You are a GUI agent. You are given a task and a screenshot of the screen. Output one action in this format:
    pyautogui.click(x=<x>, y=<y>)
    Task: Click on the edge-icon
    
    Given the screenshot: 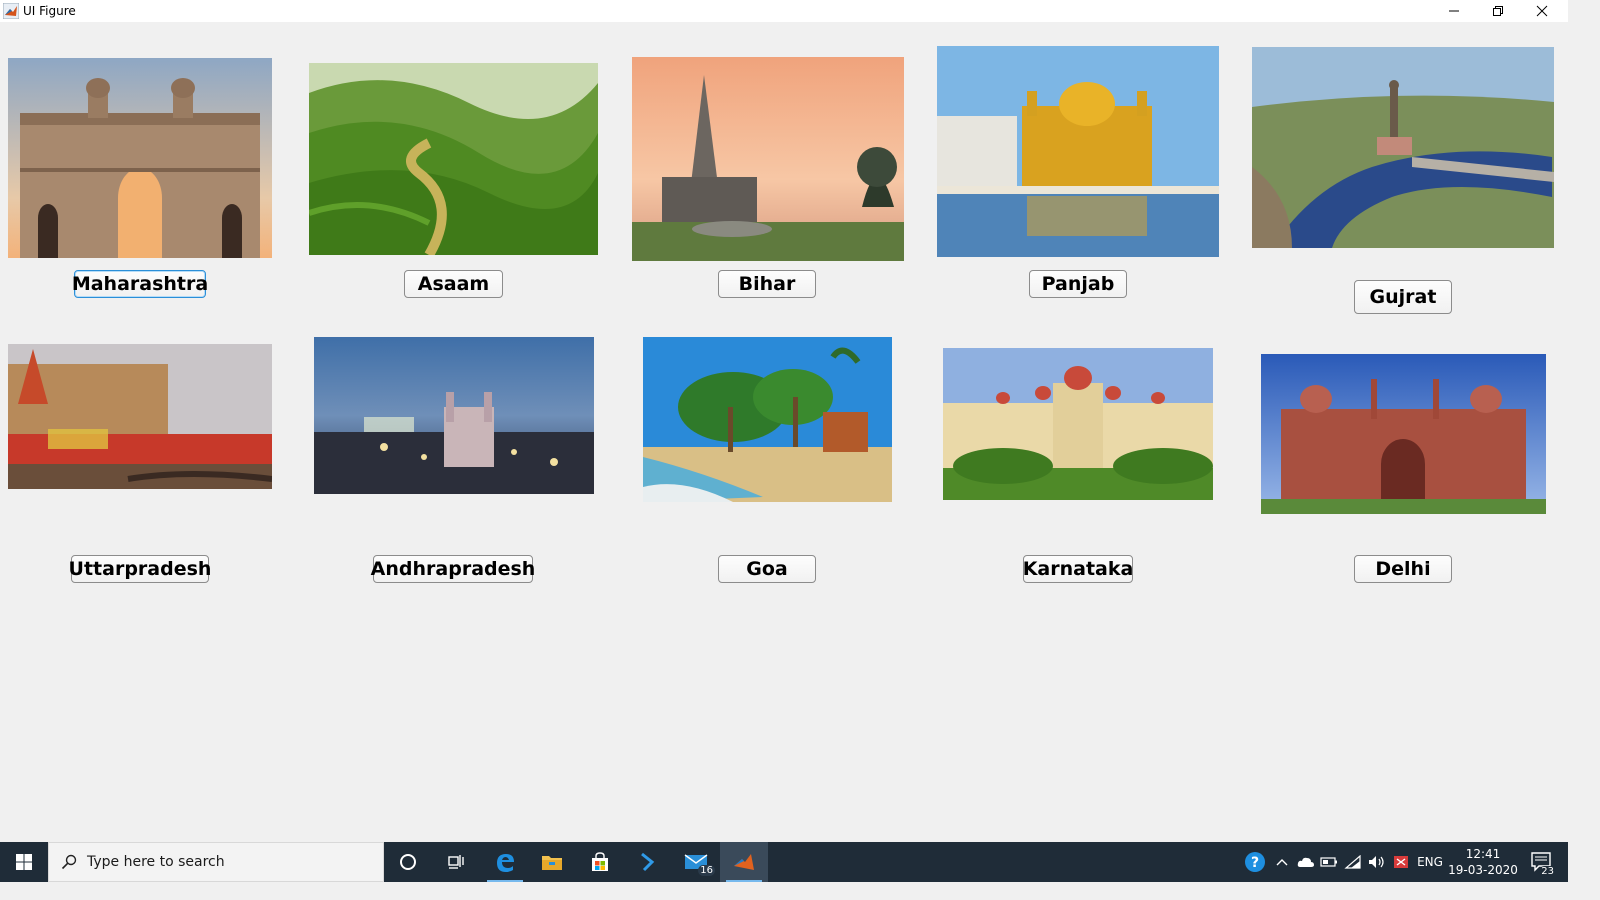 What is the action you would take?
    pyautogui.click(x=505, y=863)
    